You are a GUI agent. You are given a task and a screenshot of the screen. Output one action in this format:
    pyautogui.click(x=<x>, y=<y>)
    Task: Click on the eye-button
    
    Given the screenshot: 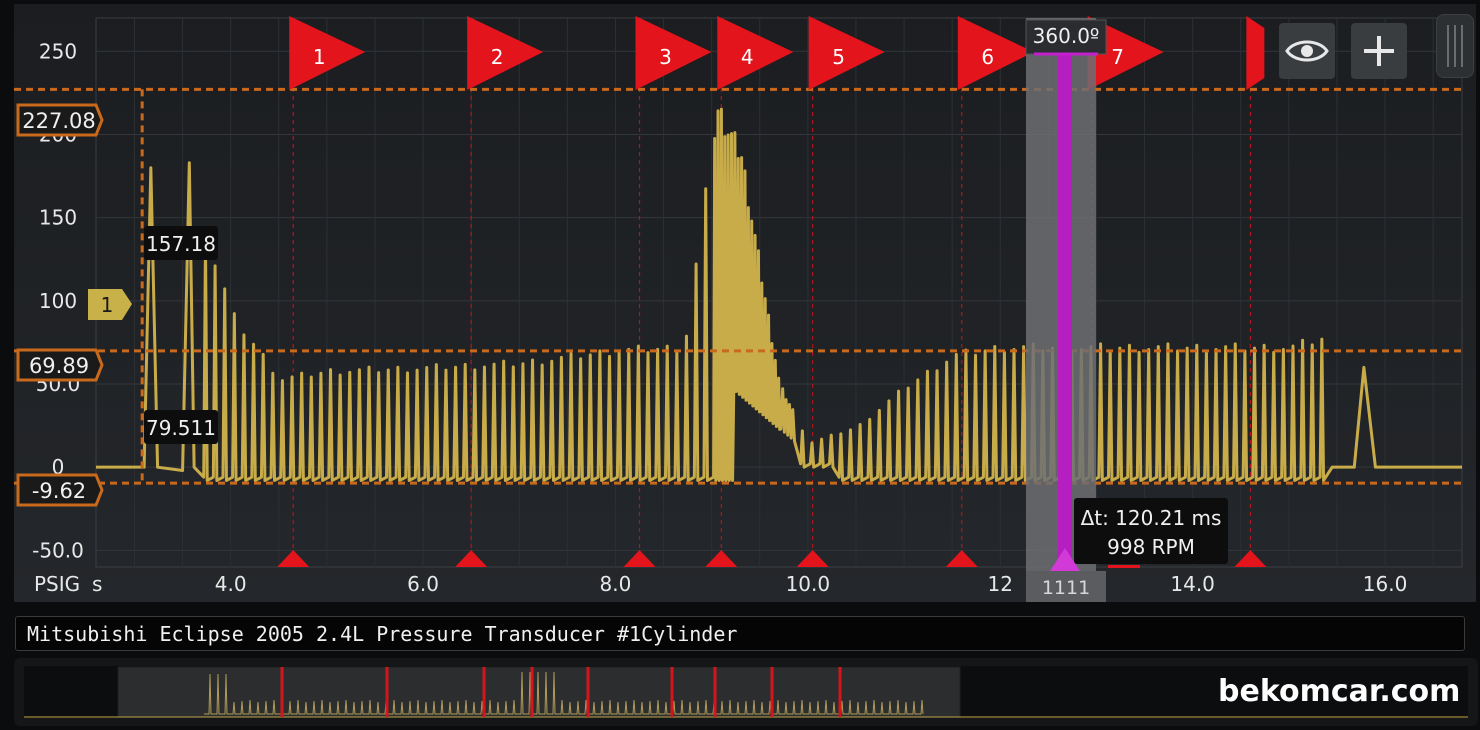 What is the action you would take?
    pyautogui.click(x=1307, y=51)
    